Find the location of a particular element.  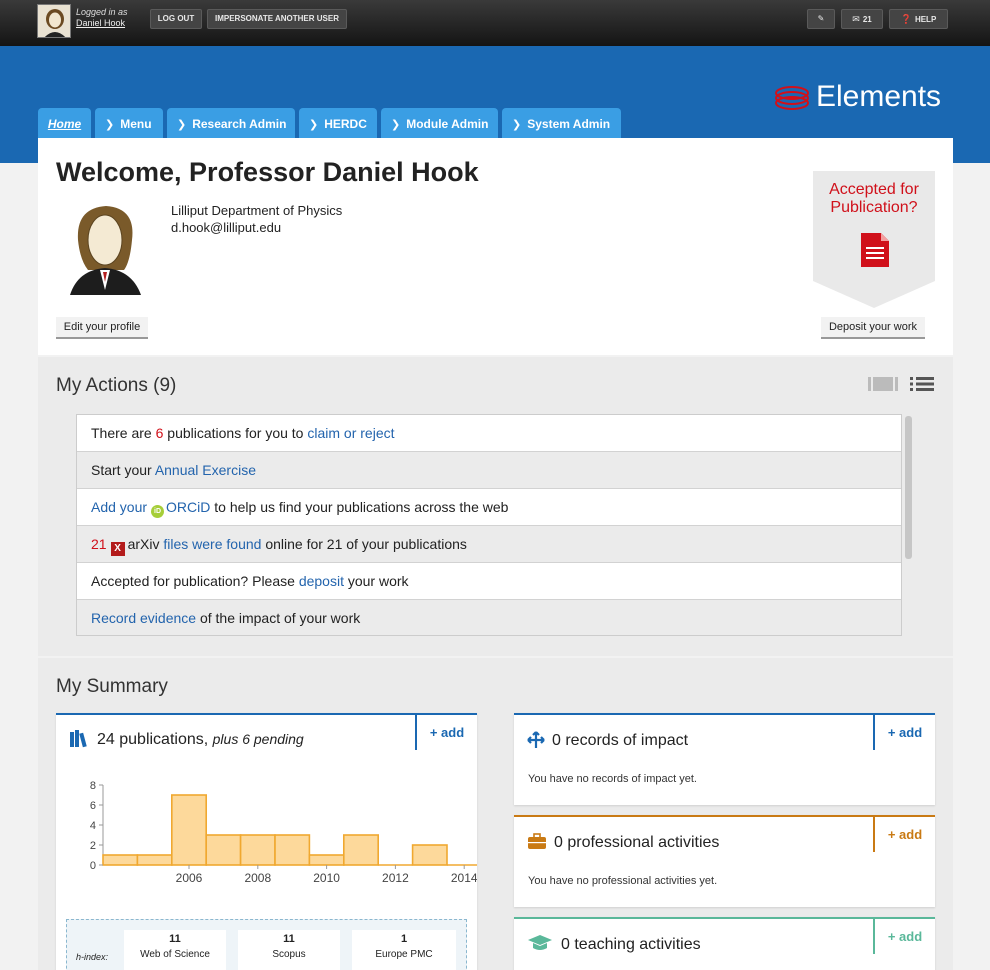

row-text: of the impact of your work is located at coordinates (278, 618).